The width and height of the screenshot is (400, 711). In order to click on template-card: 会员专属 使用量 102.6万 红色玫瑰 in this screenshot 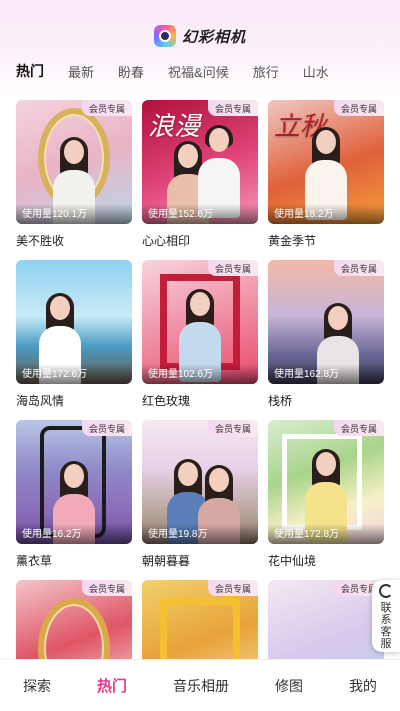, I will do `click(200, 340)`.